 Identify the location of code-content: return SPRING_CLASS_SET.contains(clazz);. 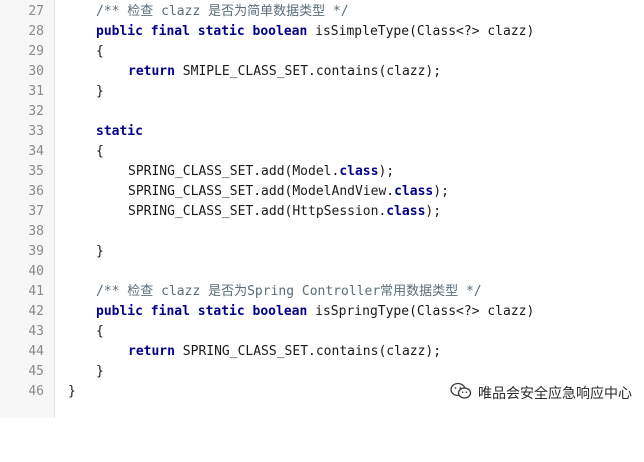
(284, 352).